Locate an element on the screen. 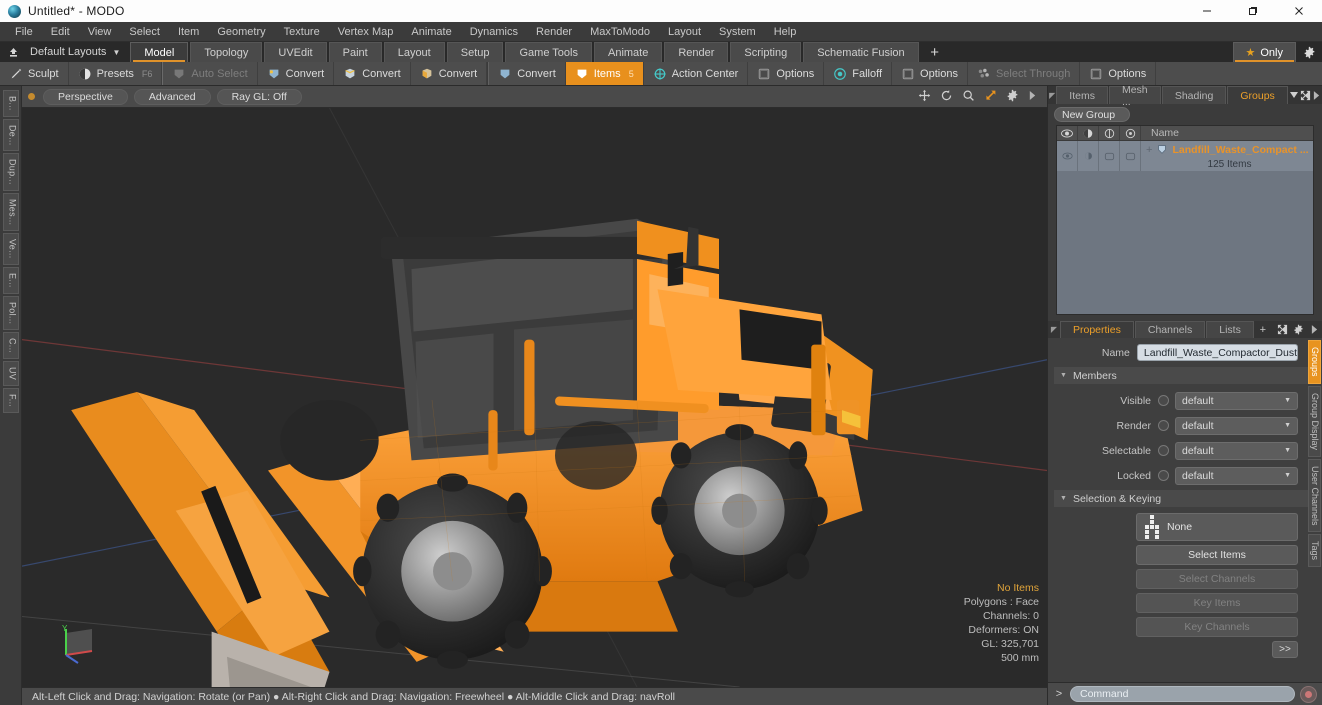 This screenshot has width=1322, height=705. tab-scripting: Scripting is located at coordinates (766, 52).